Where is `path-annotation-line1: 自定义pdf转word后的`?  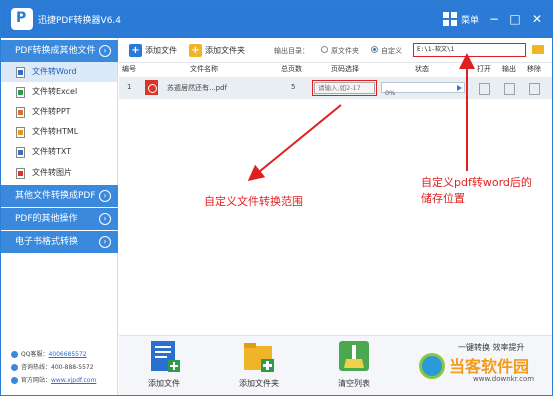 path-annotation-line1: 自定义pdf转word后的 is located at coordinates (476, 182).